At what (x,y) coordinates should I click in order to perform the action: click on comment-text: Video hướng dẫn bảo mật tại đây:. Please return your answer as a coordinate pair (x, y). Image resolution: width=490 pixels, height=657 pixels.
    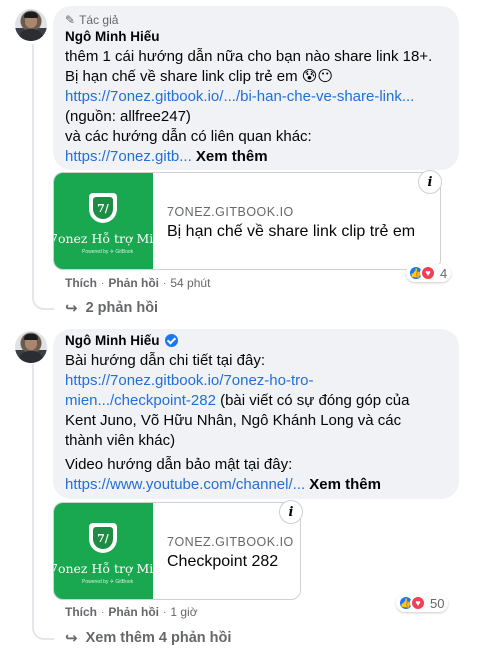
    Looking at the image, I should click on (179, 464).